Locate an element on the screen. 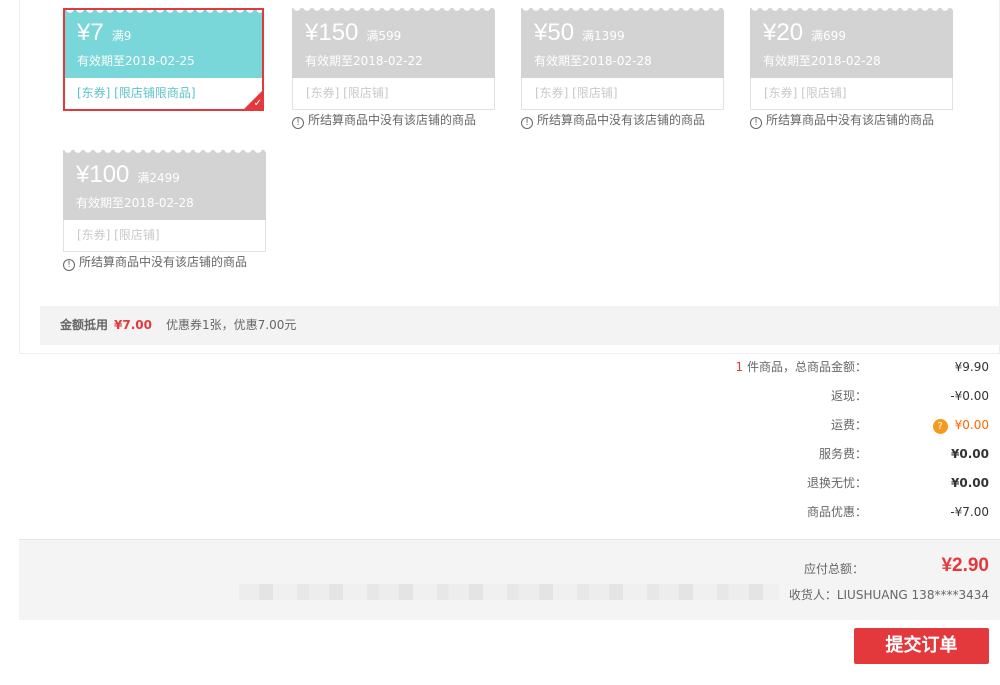  submit-order-button: 提交订单 is located at coordinates (921, 646).